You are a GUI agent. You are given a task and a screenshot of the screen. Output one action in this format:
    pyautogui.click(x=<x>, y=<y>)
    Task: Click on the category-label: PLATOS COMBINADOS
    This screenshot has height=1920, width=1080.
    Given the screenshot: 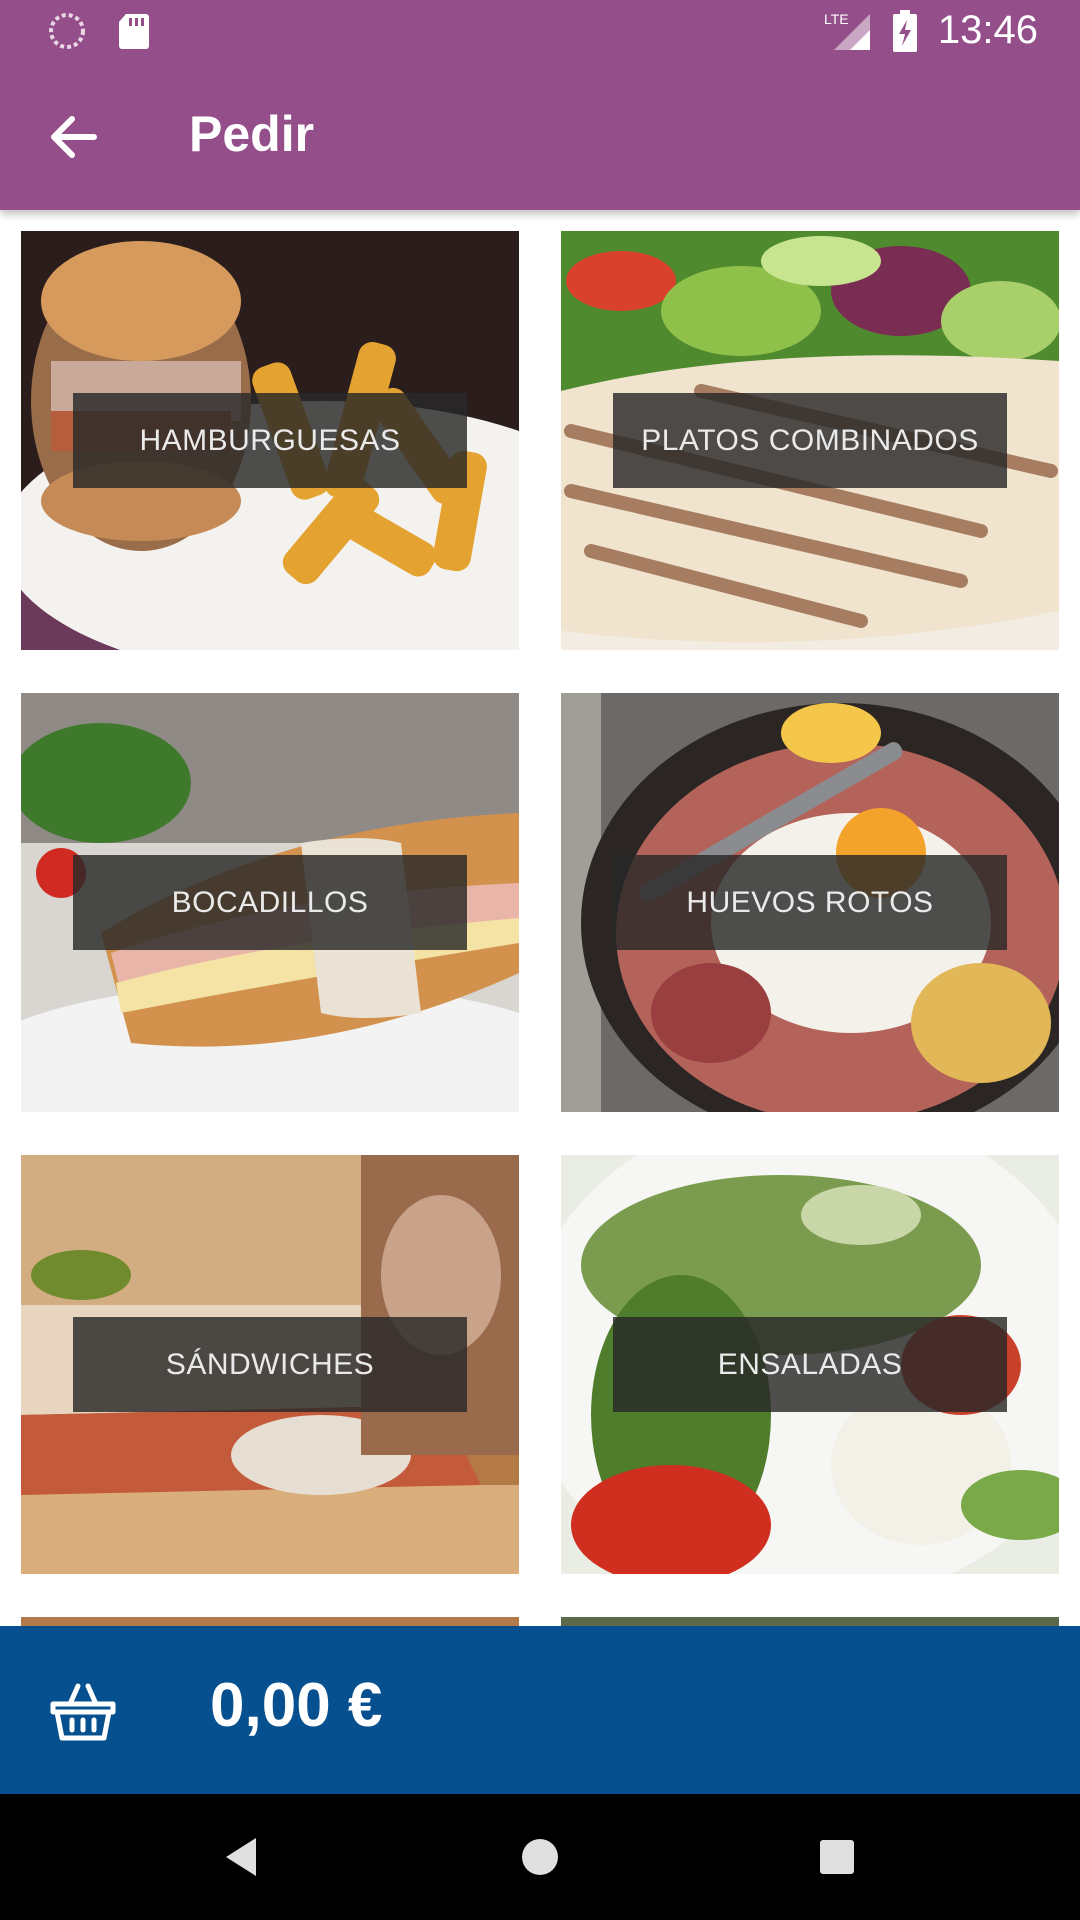 What is the action you would take?
    pyautogui.click(x=810, y=440)
    